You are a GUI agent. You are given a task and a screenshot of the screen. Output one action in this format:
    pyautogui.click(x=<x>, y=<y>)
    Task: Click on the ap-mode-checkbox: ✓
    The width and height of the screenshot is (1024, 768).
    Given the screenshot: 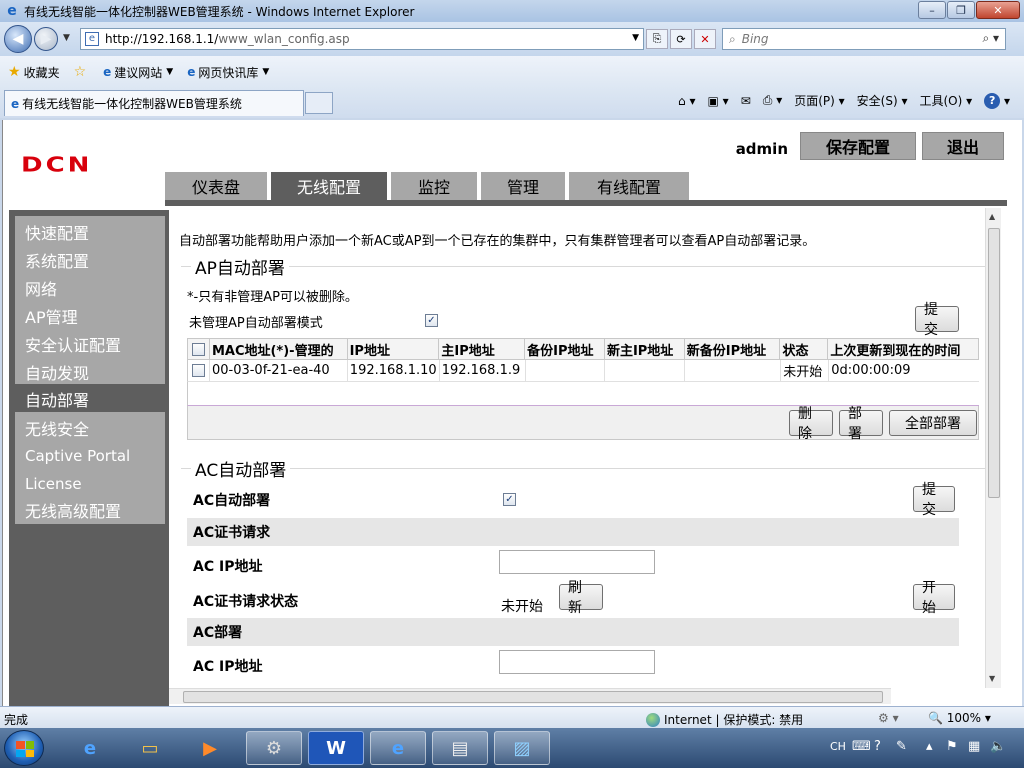 What is the action you would take?
    pyautogui.click(x=431, y=320)
    